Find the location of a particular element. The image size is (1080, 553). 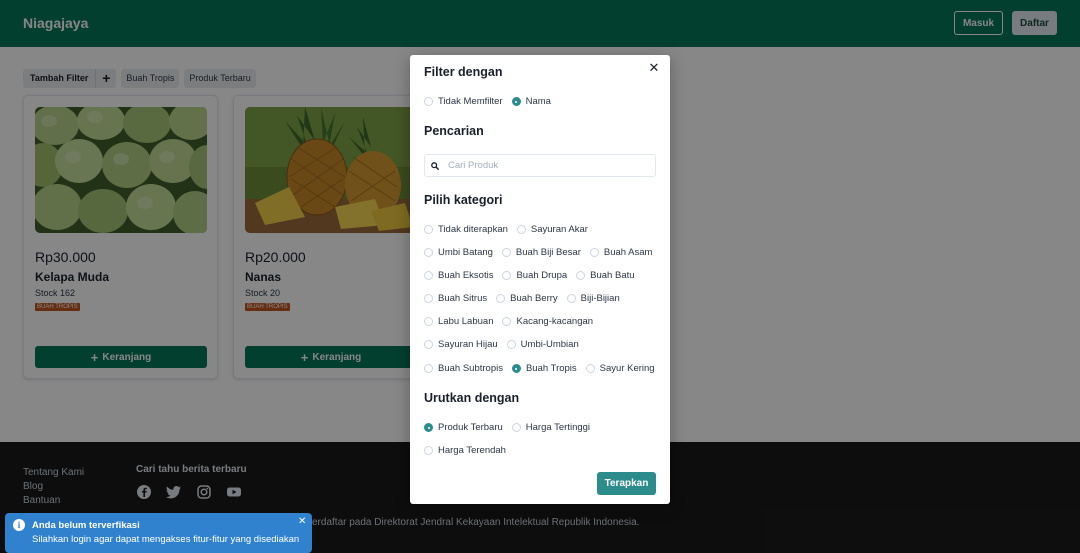

category-row: Buah Eksotis Buah Drupa Buah Batu is located at coordinates (534, 275).